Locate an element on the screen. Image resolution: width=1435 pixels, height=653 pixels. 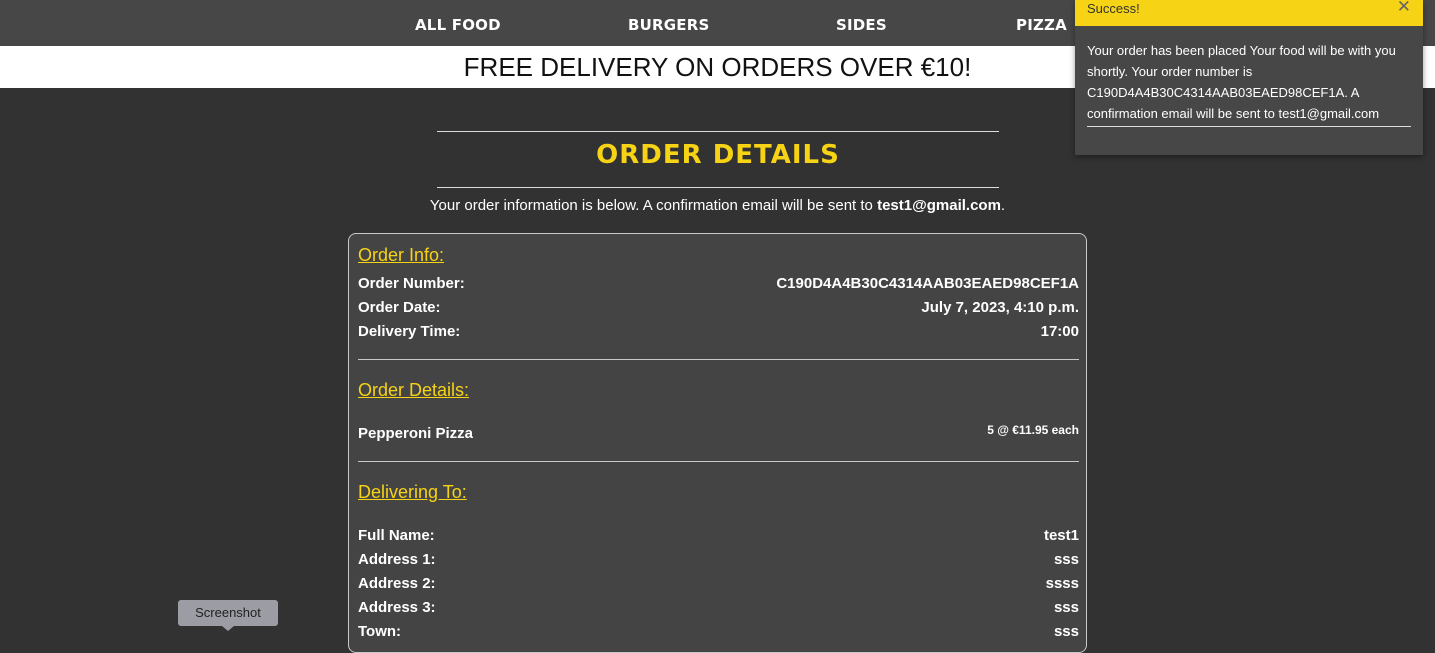
order-item-qty-price: 5 @ €11.95 each is located at coordinates (1033, 430).